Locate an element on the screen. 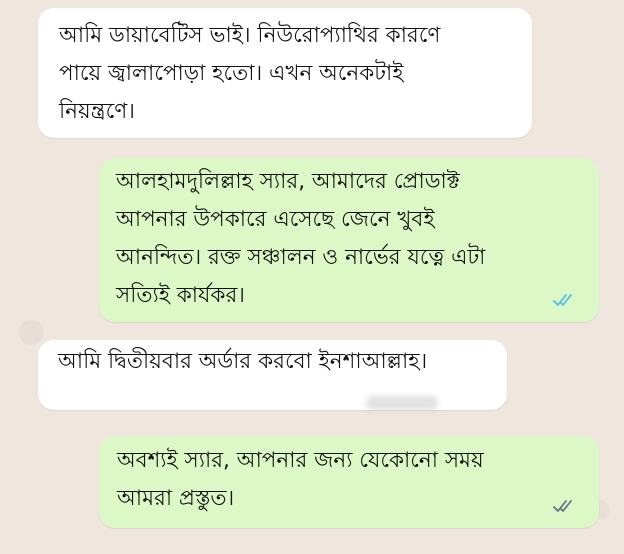  double-check-read-icon is located at coordinates (565, 300).